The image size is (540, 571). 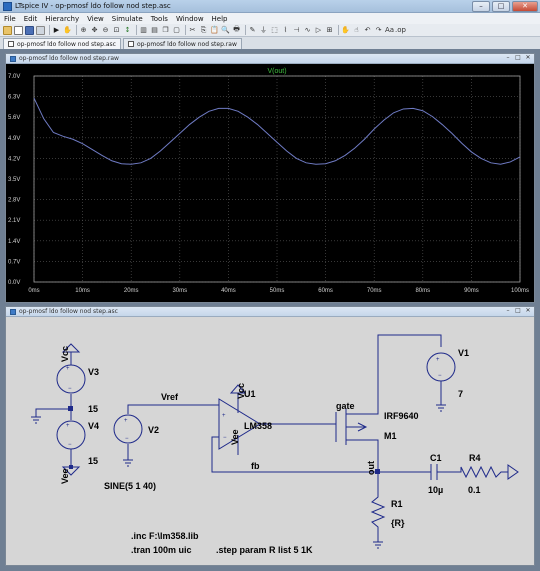 I want to click on print-icon: 🖶, so click(x=236, y=30).